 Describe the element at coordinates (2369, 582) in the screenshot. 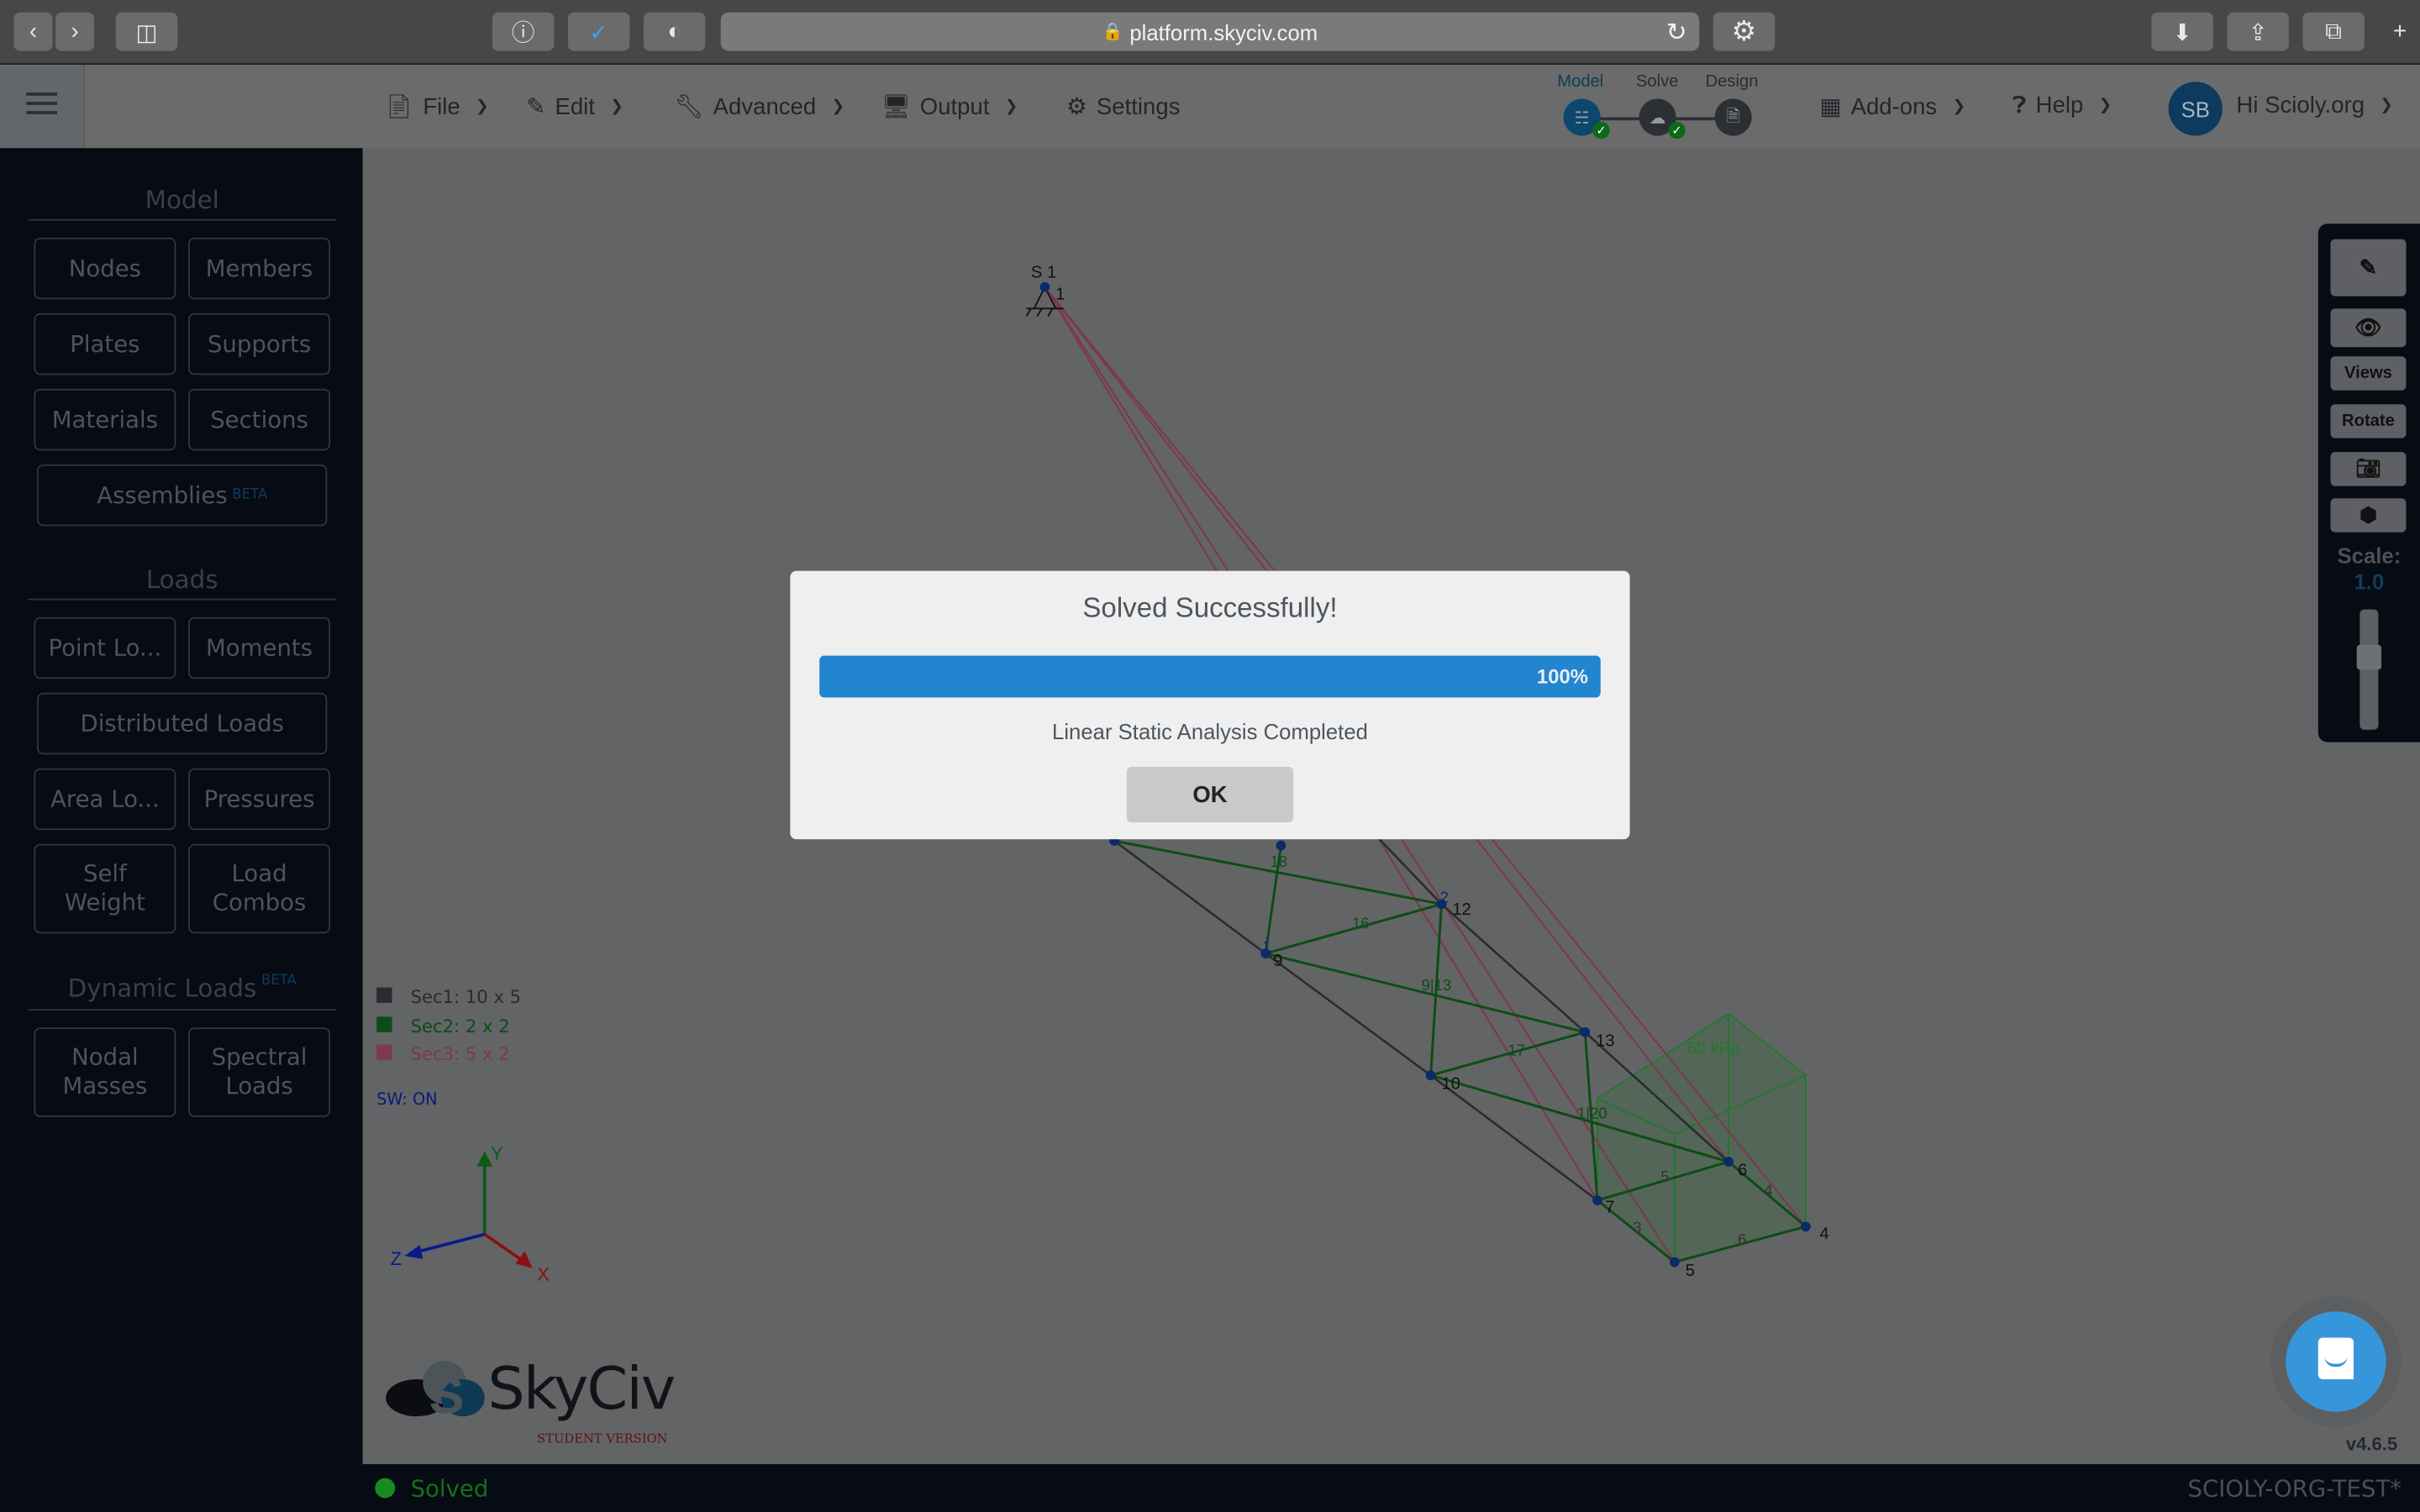

I see `scale-value: 1.0` at that location.